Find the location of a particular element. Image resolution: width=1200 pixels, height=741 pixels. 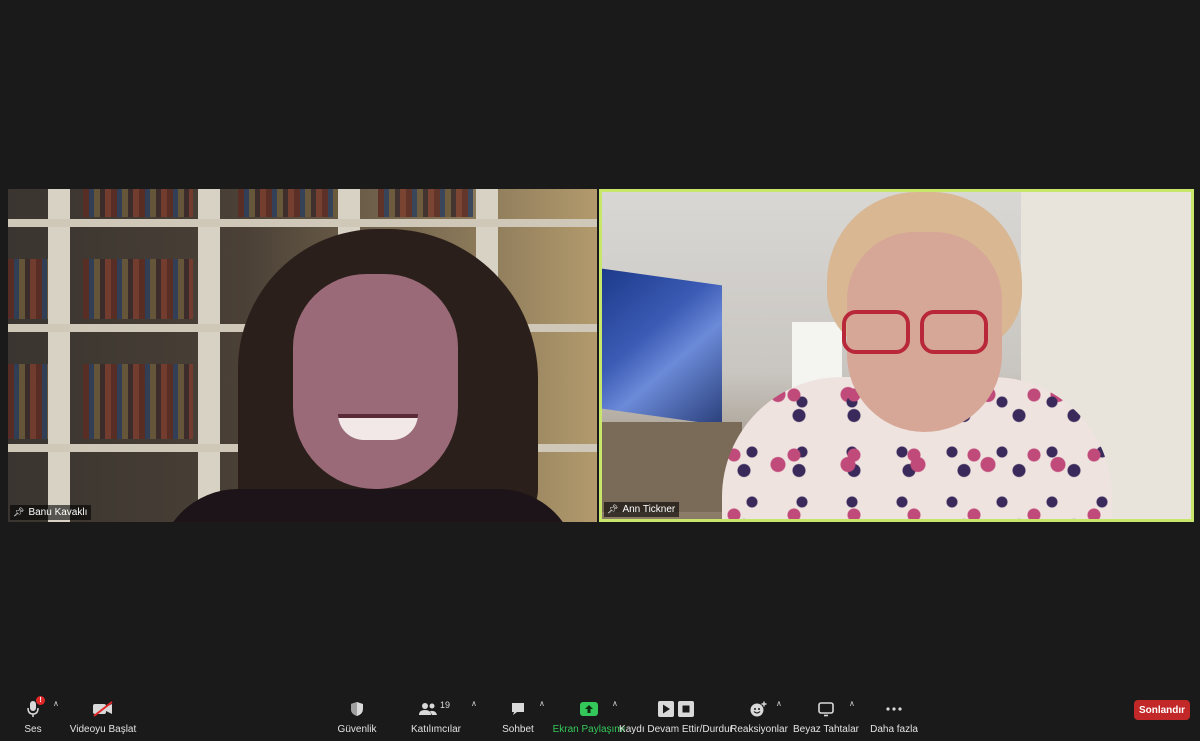

reactions-options-caret-icon: ∧ is located at coordinates (779, 703).